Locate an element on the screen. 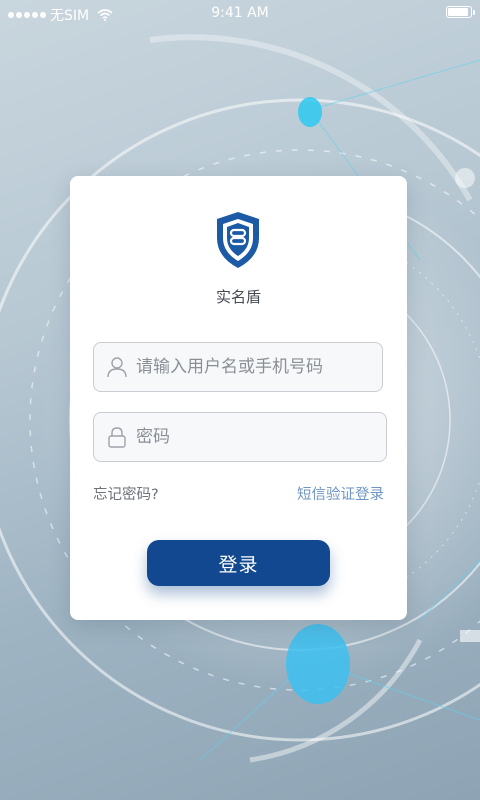 The width and height of the screenshot is (480, 800). battery-icon is located at coordinates (460, 12).